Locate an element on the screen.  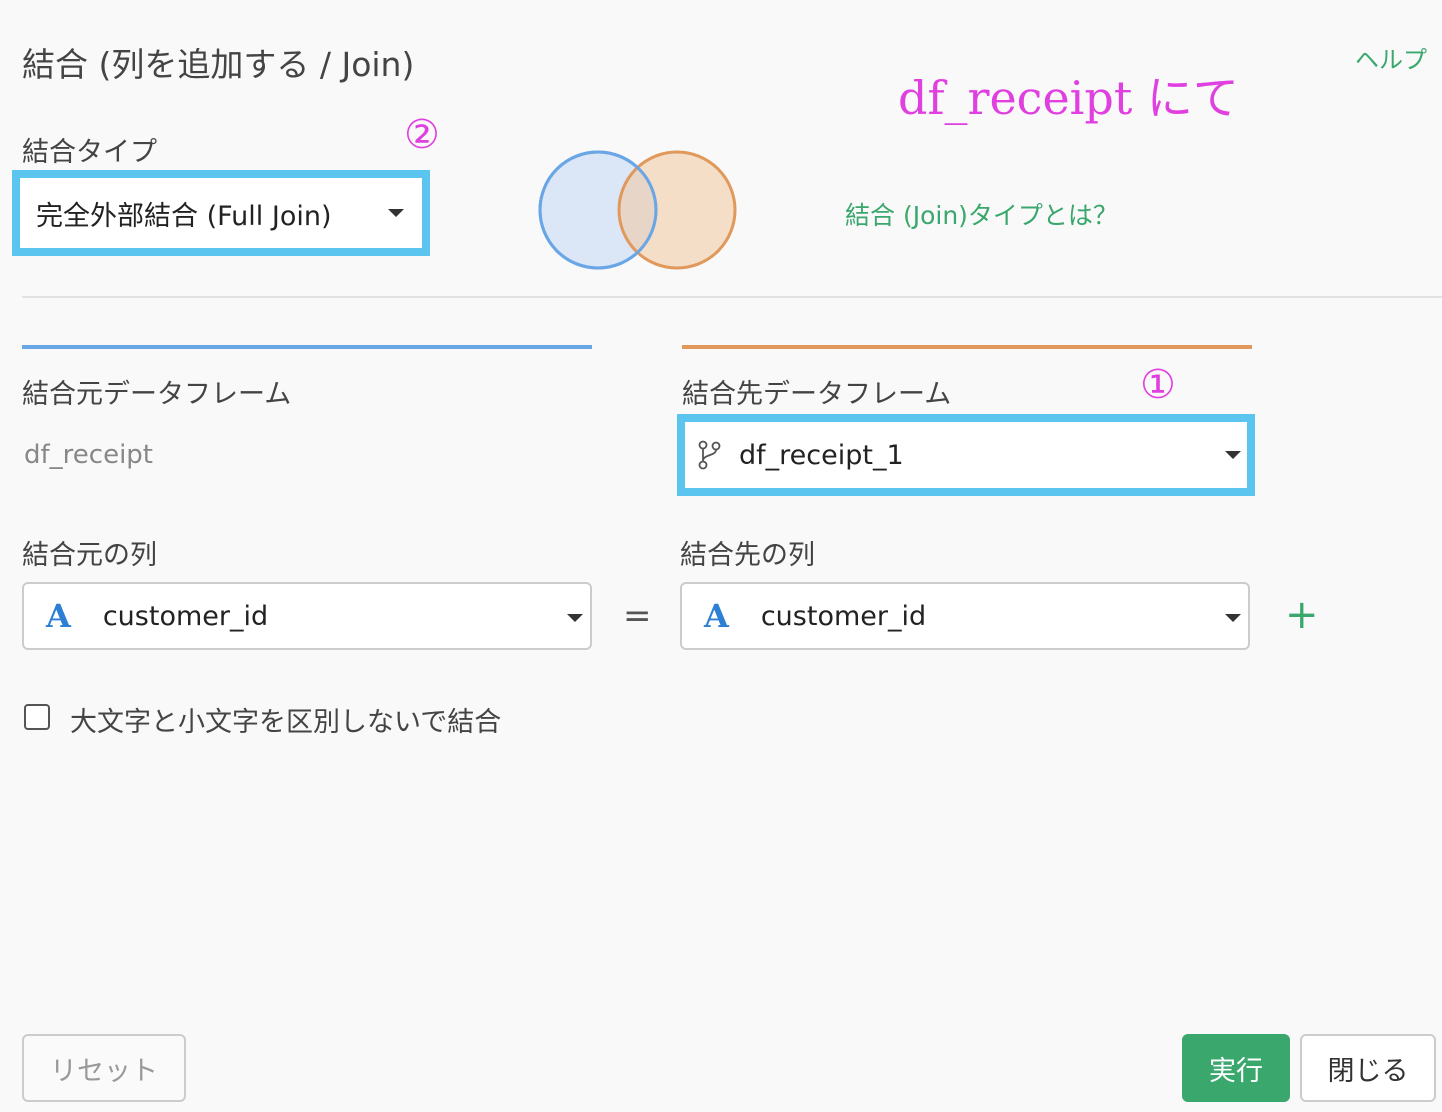
join-type-label: 結合タイプ is located at coordinates (89, 152).